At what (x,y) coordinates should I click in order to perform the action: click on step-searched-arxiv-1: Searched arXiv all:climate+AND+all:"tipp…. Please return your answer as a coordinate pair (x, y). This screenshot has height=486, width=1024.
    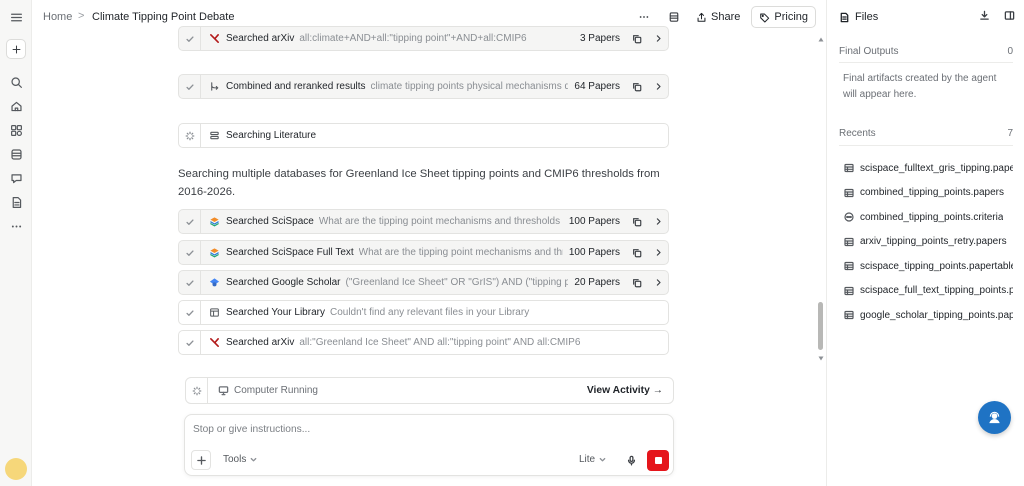
    Looking at the image, I should click on (423, 38).